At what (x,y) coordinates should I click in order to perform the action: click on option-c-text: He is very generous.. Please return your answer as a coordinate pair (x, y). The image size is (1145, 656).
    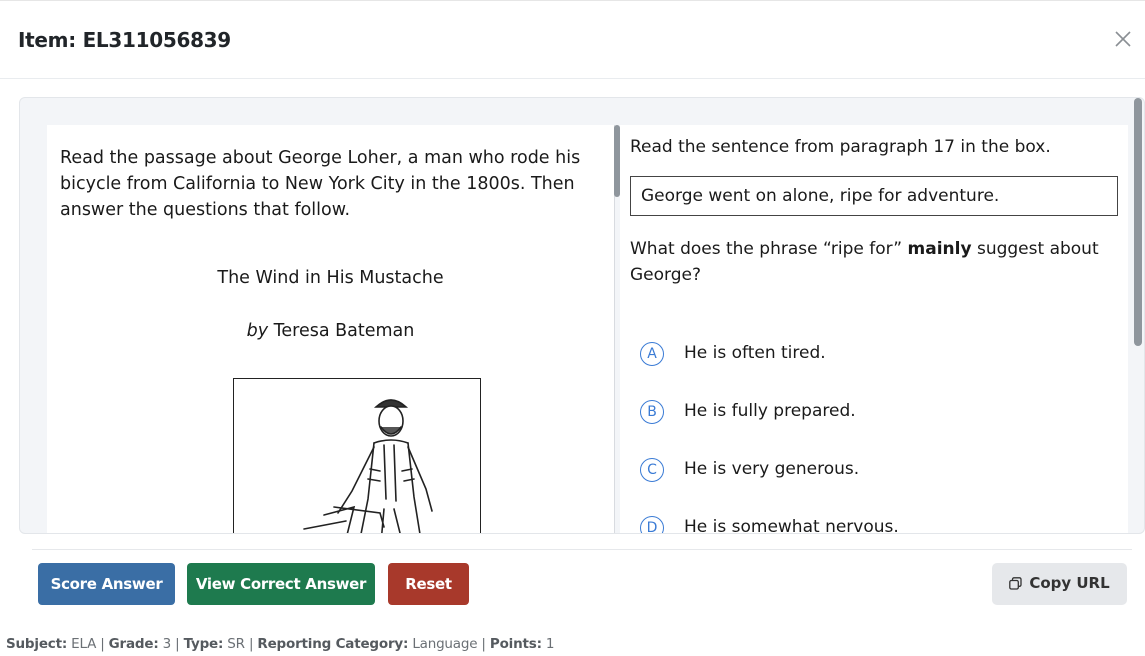
    Looking at the image, I should click on (772, 469).